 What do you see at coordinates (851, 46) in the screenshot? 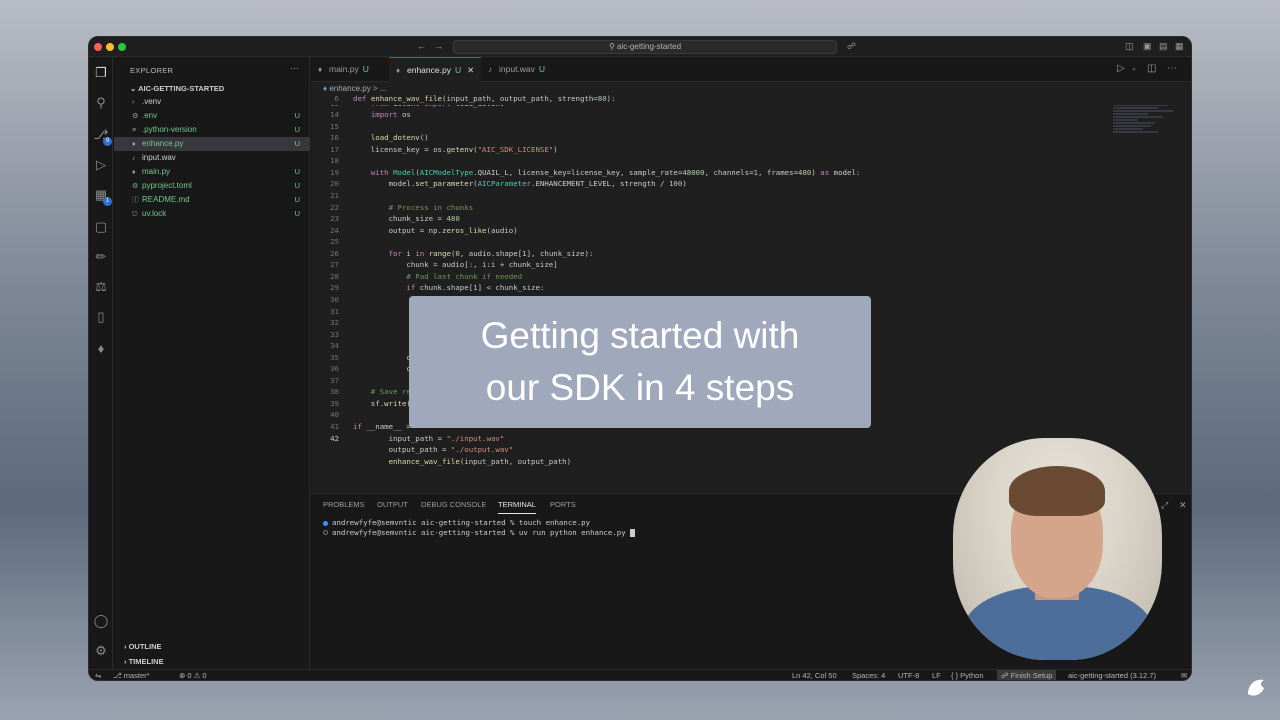
I see `copilot-icon: ☍` at bounding box center [851, 46].